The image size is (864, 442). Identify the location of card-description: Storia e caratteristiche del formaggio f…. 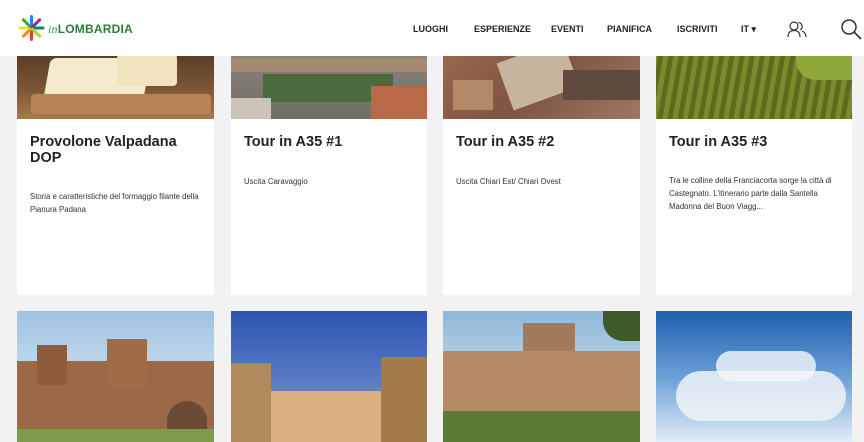
(114, 203).